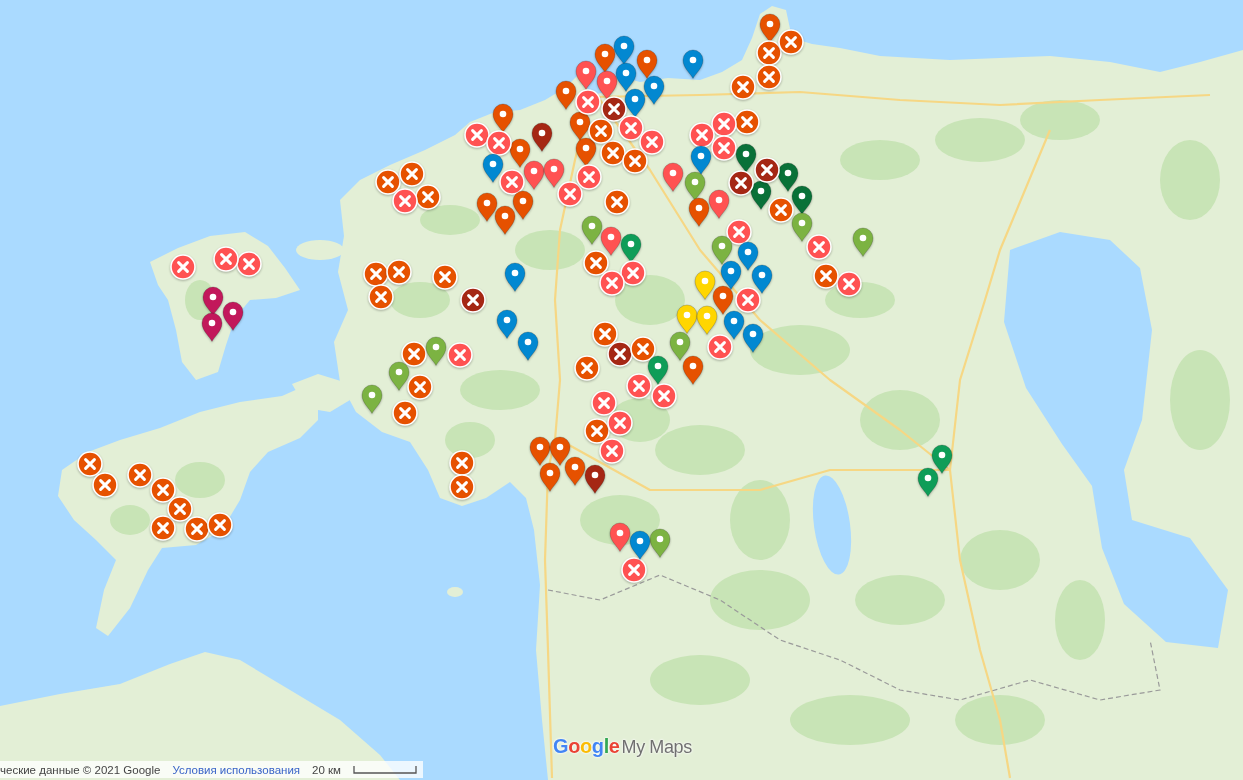 The width and height of the screenshot is (1243, 780). What do you see at coordinates (236, 769) in the screenshot?
I see `terms-link: Условия использования` at bounding box center [236, 769].